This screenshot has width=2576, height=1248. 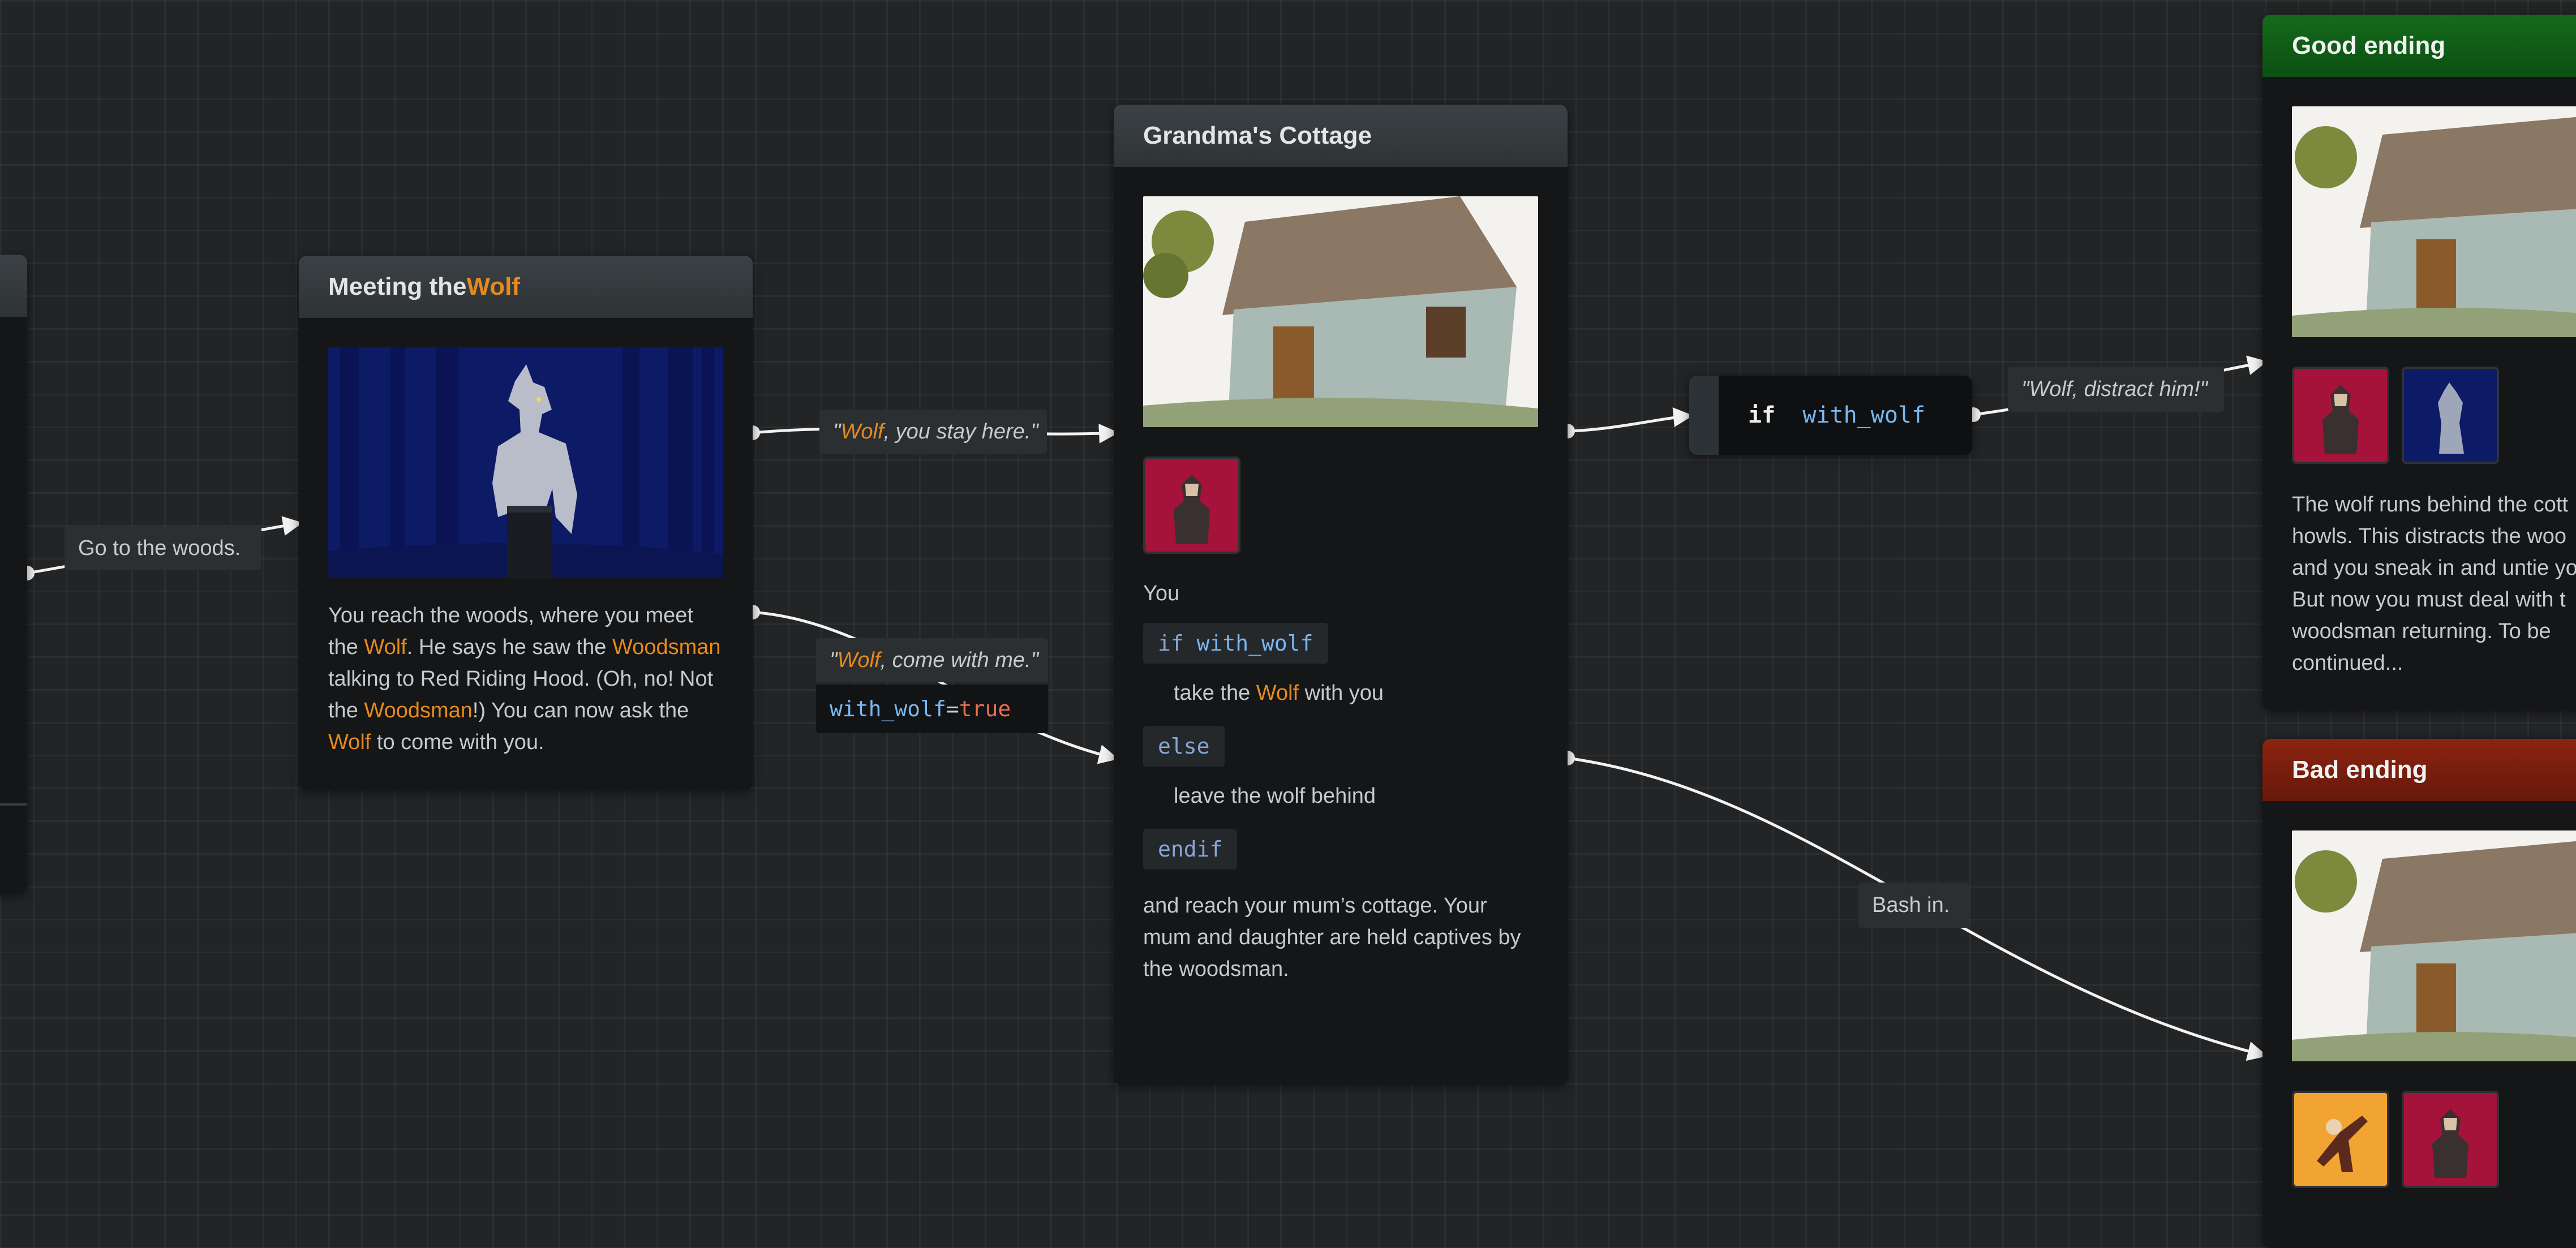 What do you see at coordinates (1341, 136) in the screenshot?
I see `node-title: Grandma's Cottage` at bounding box center [1341, 136].